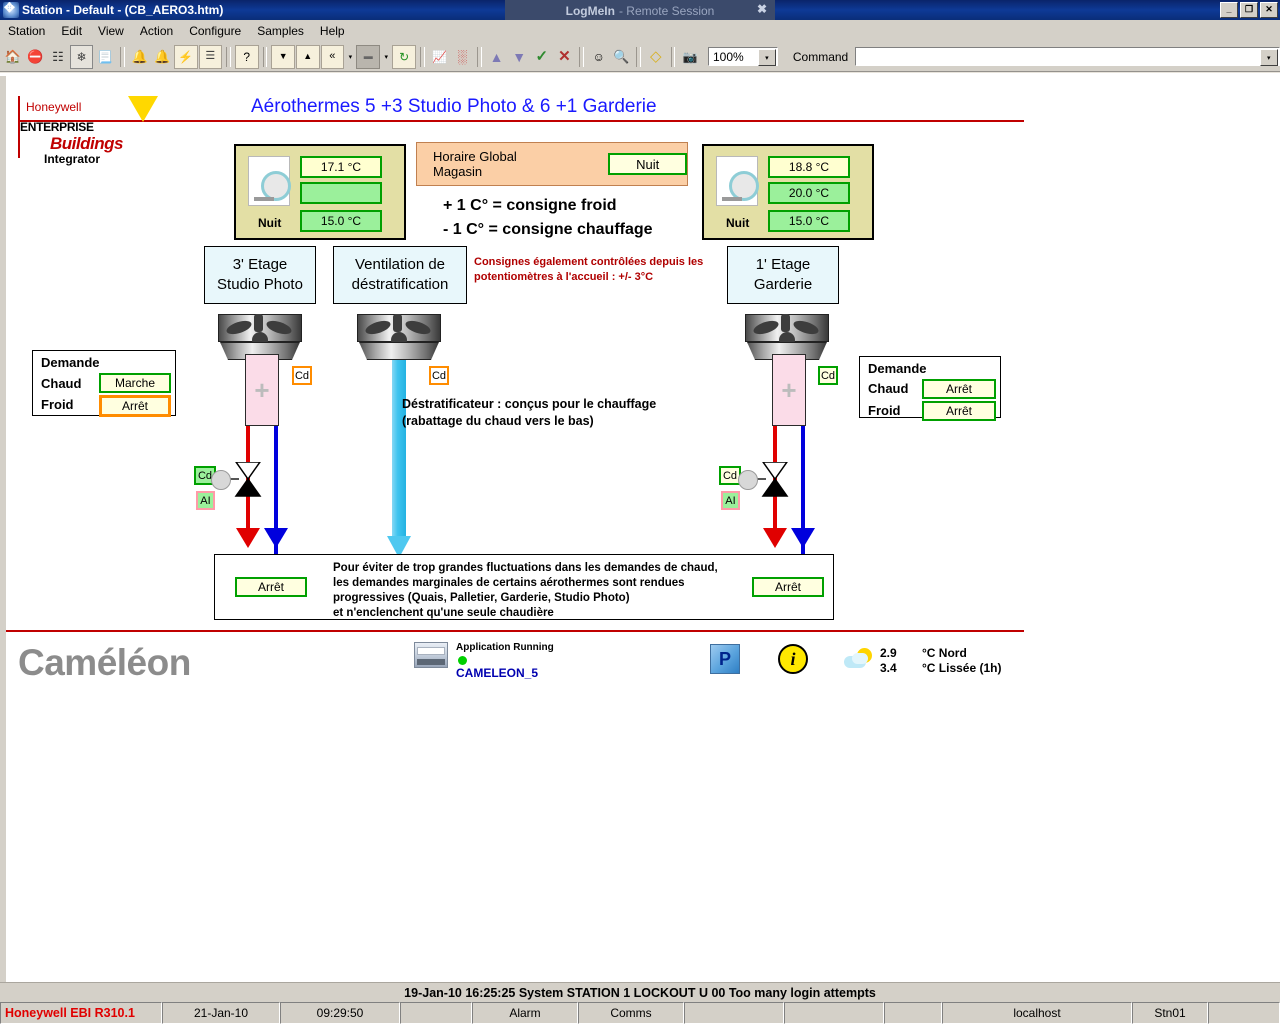  Describe the element at coordinates (13, 57) in the screenshot. I see `home-icon: 🏠` at that location.